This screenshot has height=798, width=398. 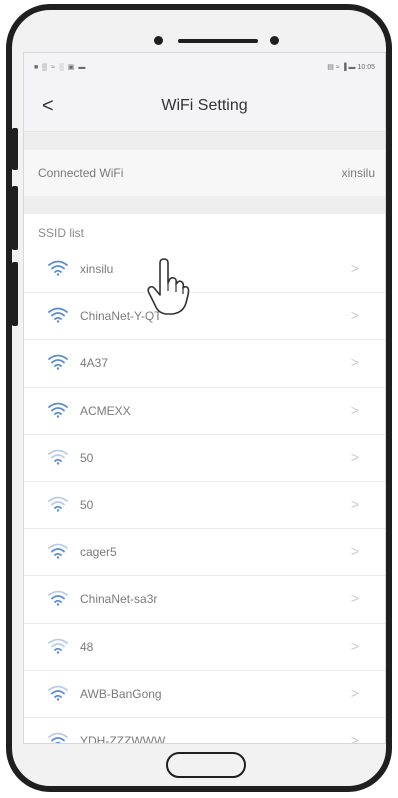 I want to click on ssid-name: 4A37, so click(x=94, y=363).